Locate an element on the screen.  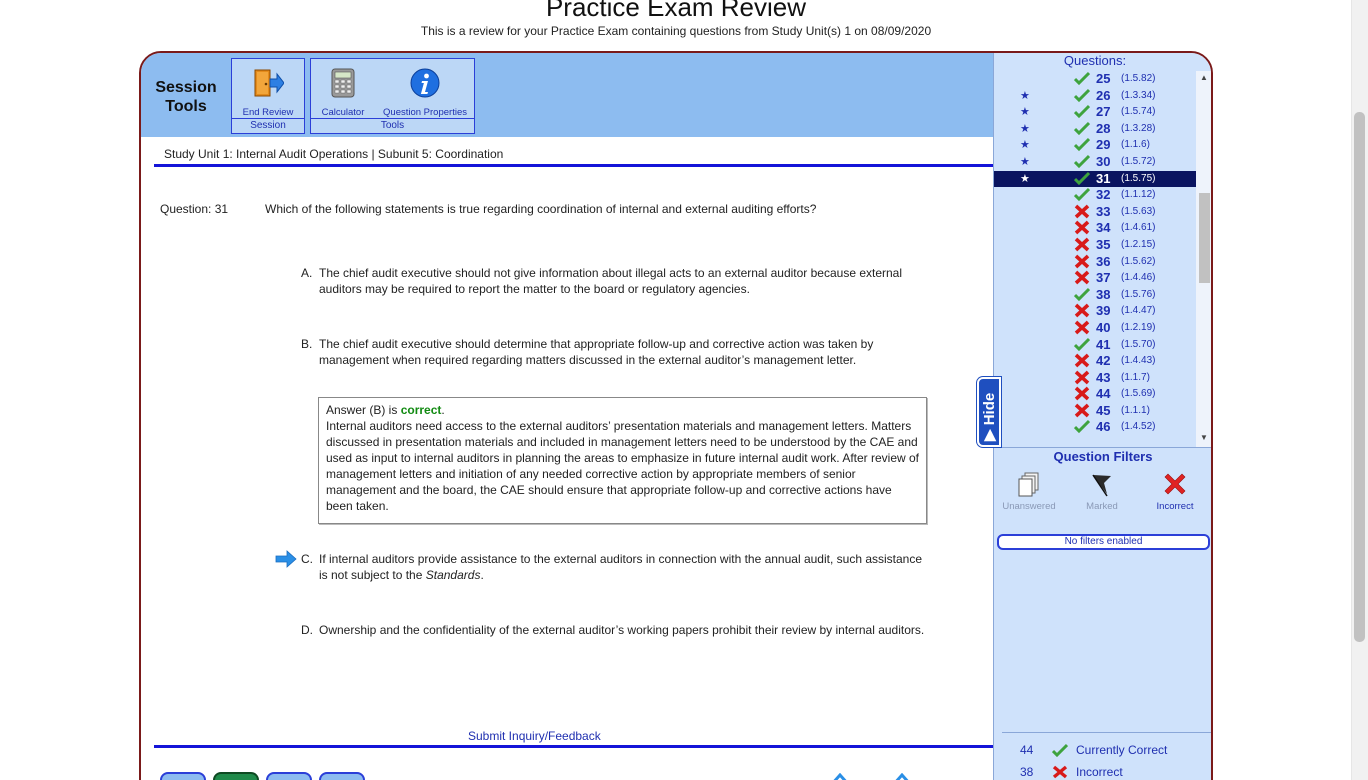
filter-marked-button: Marked is located at coordinates (1102, 492).